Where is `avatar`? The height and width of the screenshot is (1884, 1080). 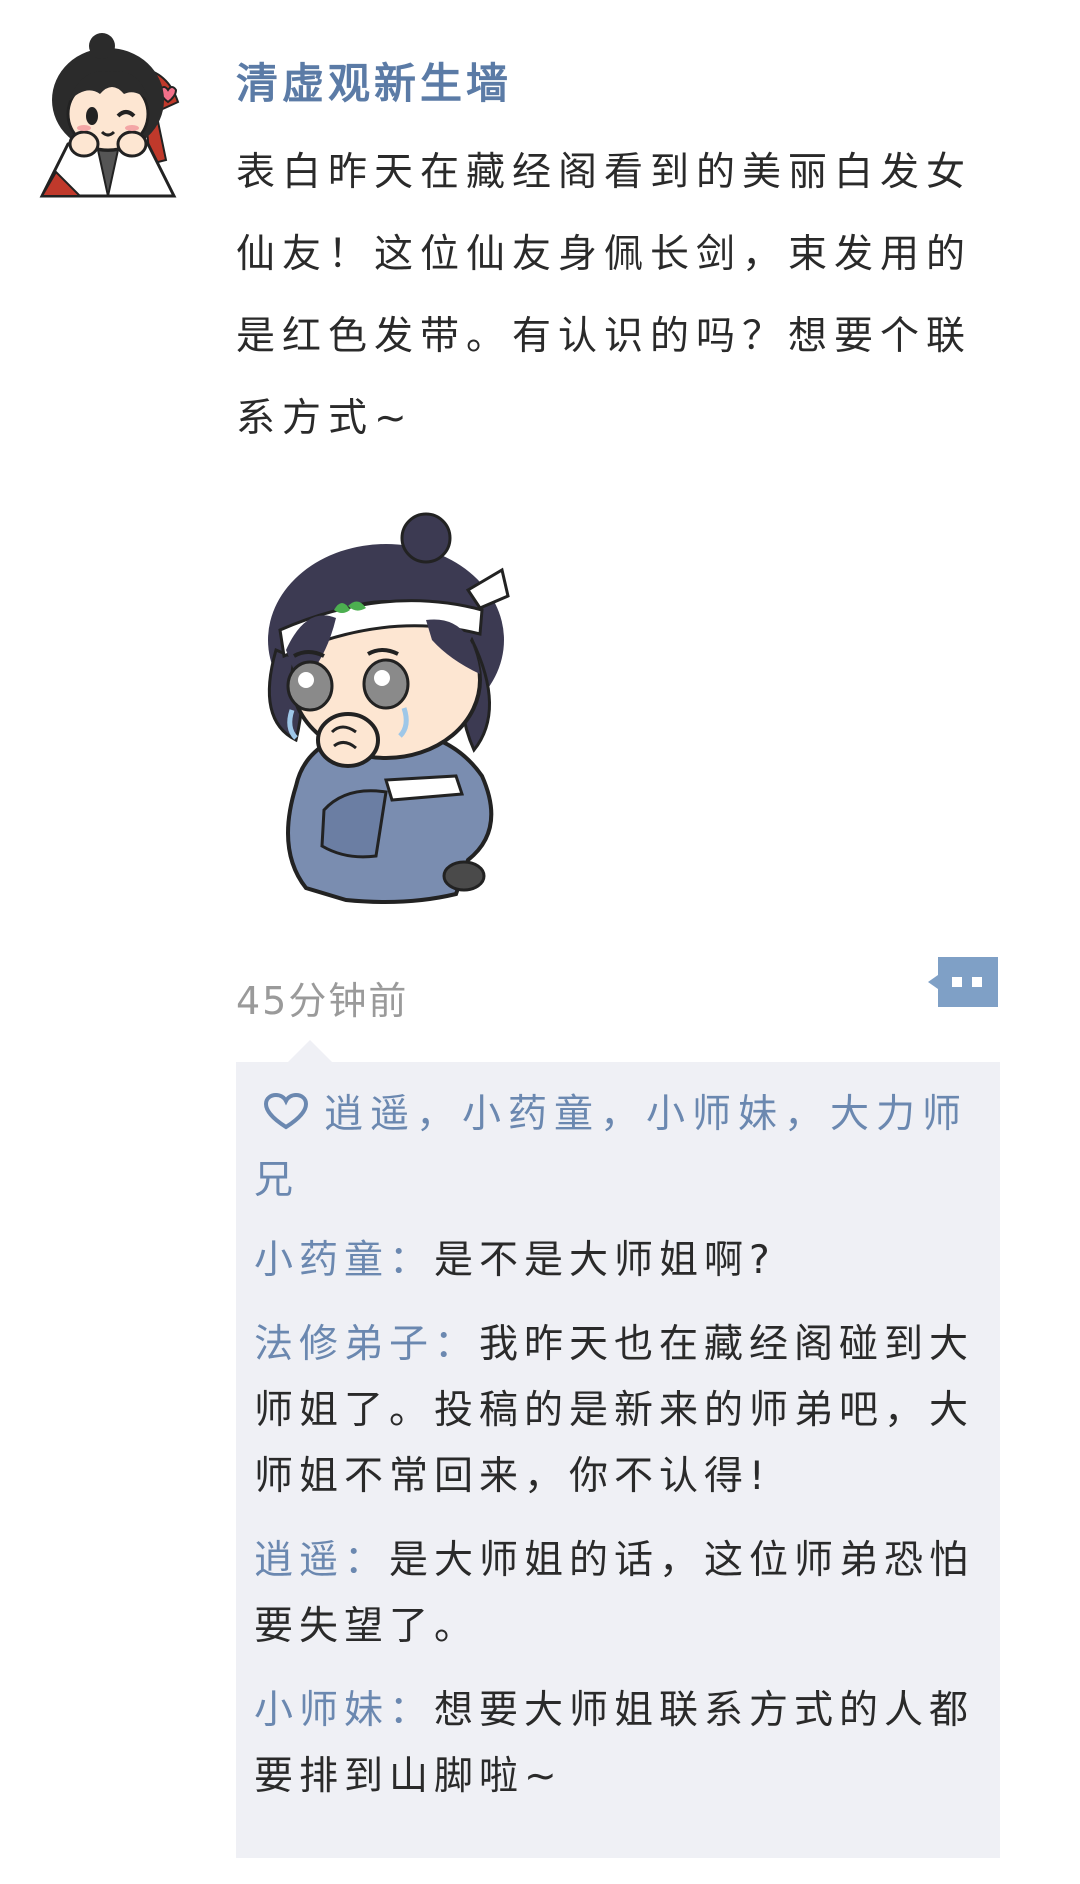
avatar is located at coordinates (108, 116).